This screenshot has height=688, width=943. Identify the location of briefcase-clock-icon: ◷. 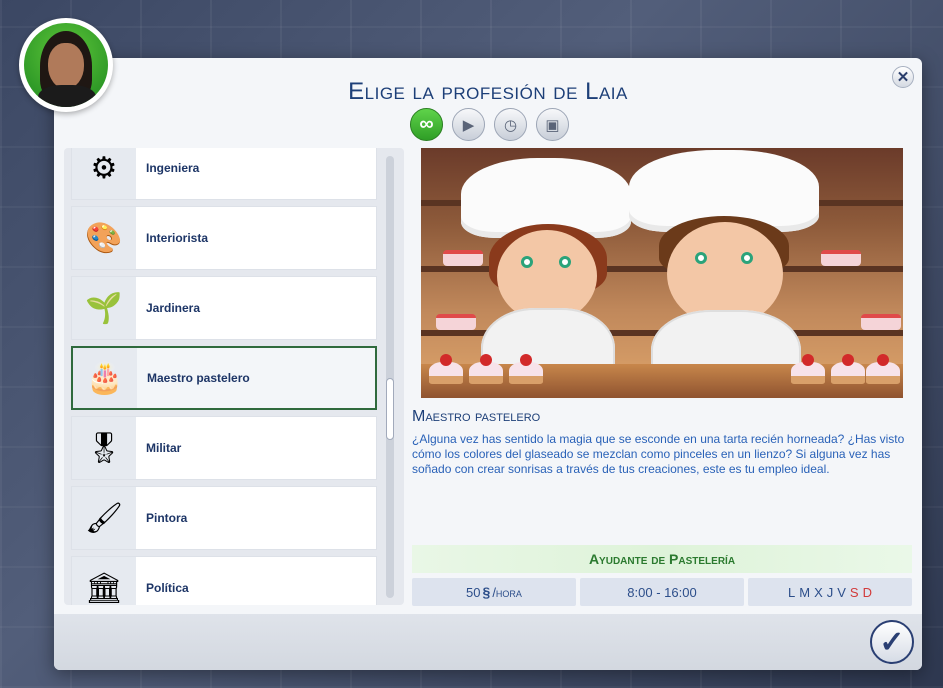
(510, 125).